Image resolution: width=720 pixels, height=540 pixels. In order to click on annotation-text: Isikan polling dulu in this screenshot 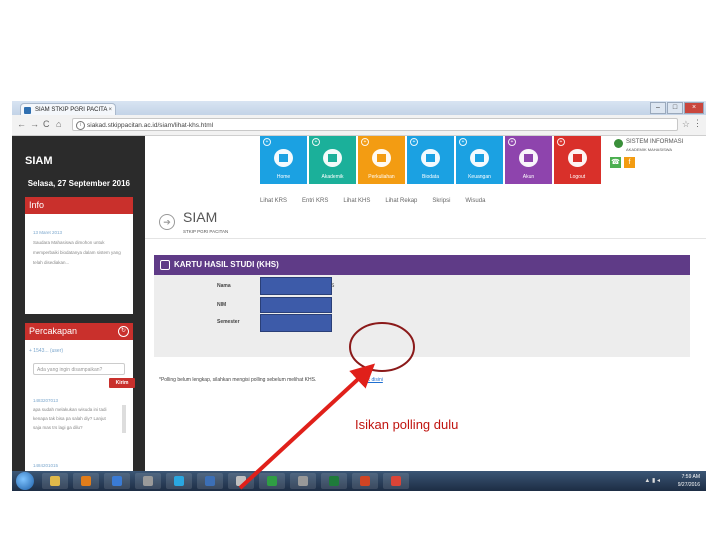, I will do `click(407, 424)`.